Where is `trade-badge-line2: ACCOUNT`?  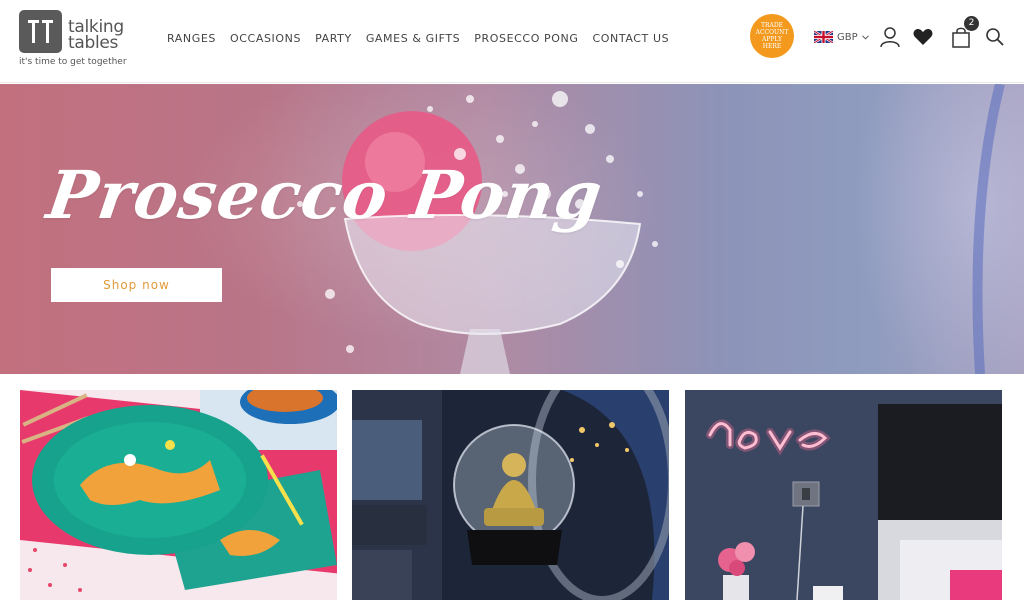
trade-badge-line2: ACCOUNT is located at coordinates (772, 32).